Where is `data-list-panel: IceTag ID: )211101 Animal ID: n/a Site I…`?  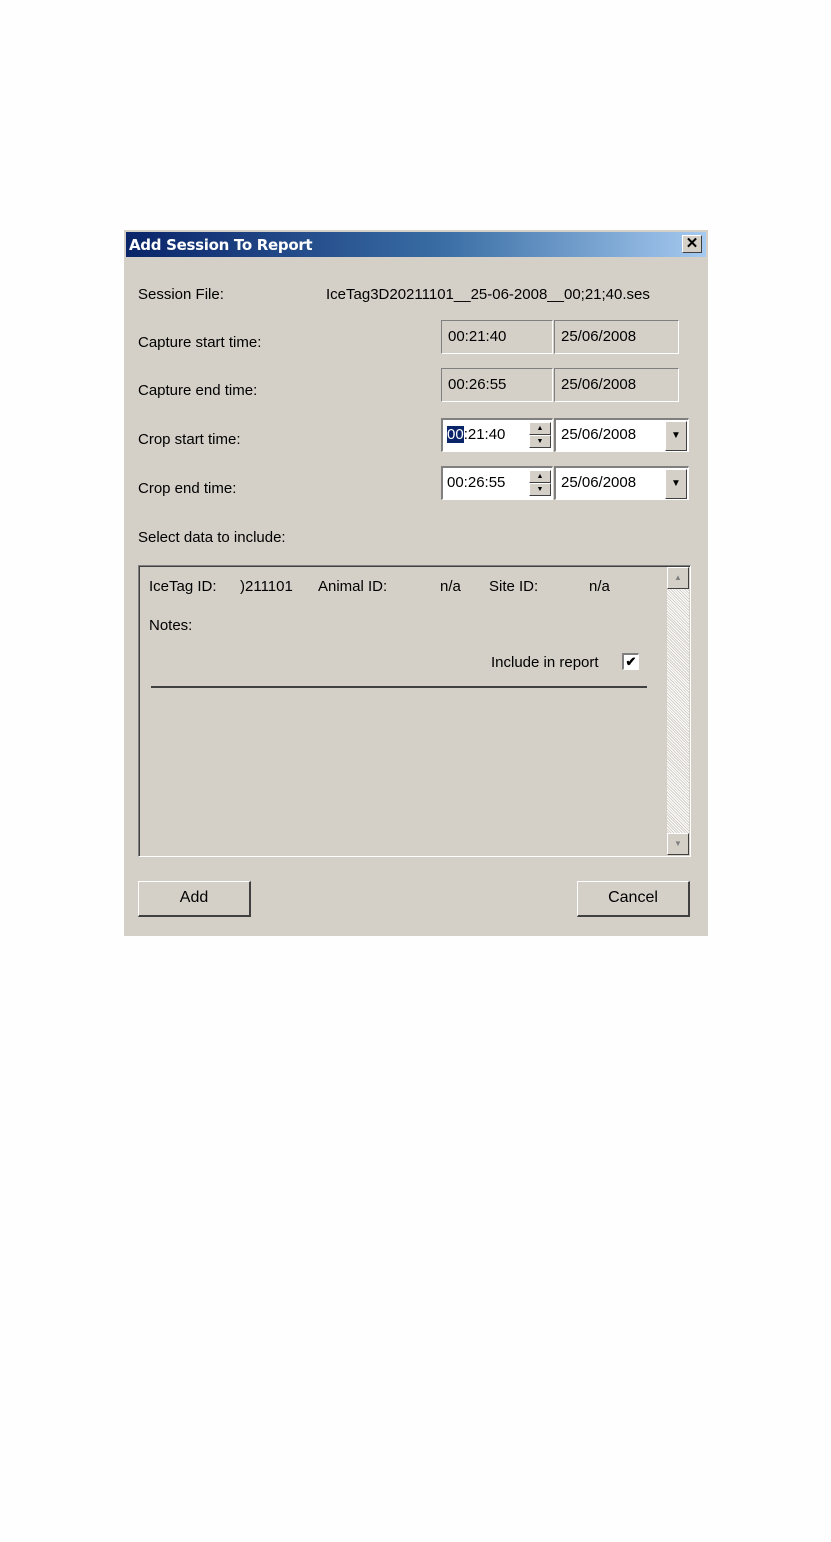
data-list-panel: IceTag ID: )211101 Animal ID: n/a Site I… is located at coordinates (414, 711).